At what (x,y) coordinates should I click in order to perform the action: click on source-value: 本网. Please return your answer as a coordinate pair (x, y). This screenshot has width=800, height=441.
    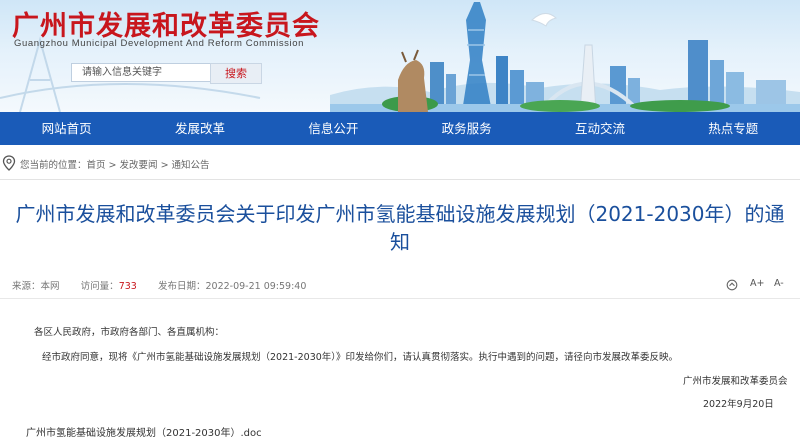
    Looking at the image, I should click on (50, 286).